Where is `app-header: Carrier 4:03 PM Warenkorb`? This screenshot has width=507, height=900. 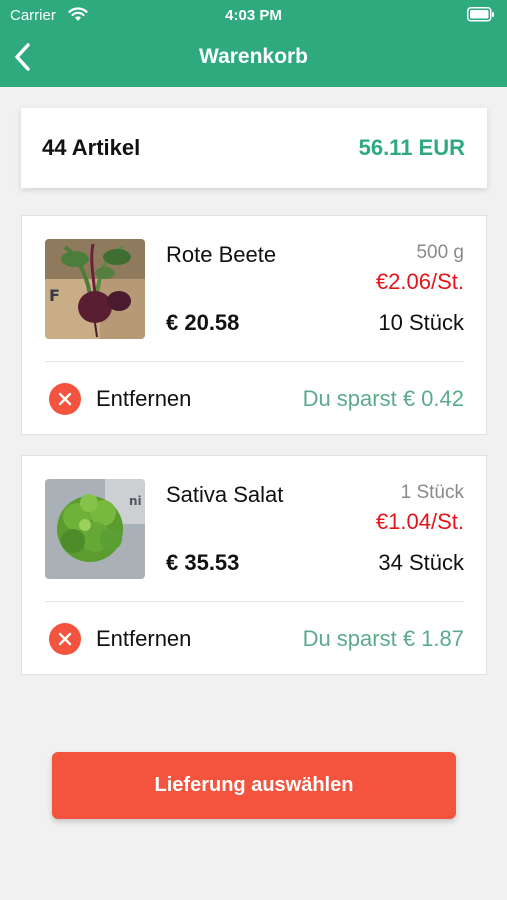
app-header: Carrier 4:03 PM Warenkorb is located at coordinates (253, 43).